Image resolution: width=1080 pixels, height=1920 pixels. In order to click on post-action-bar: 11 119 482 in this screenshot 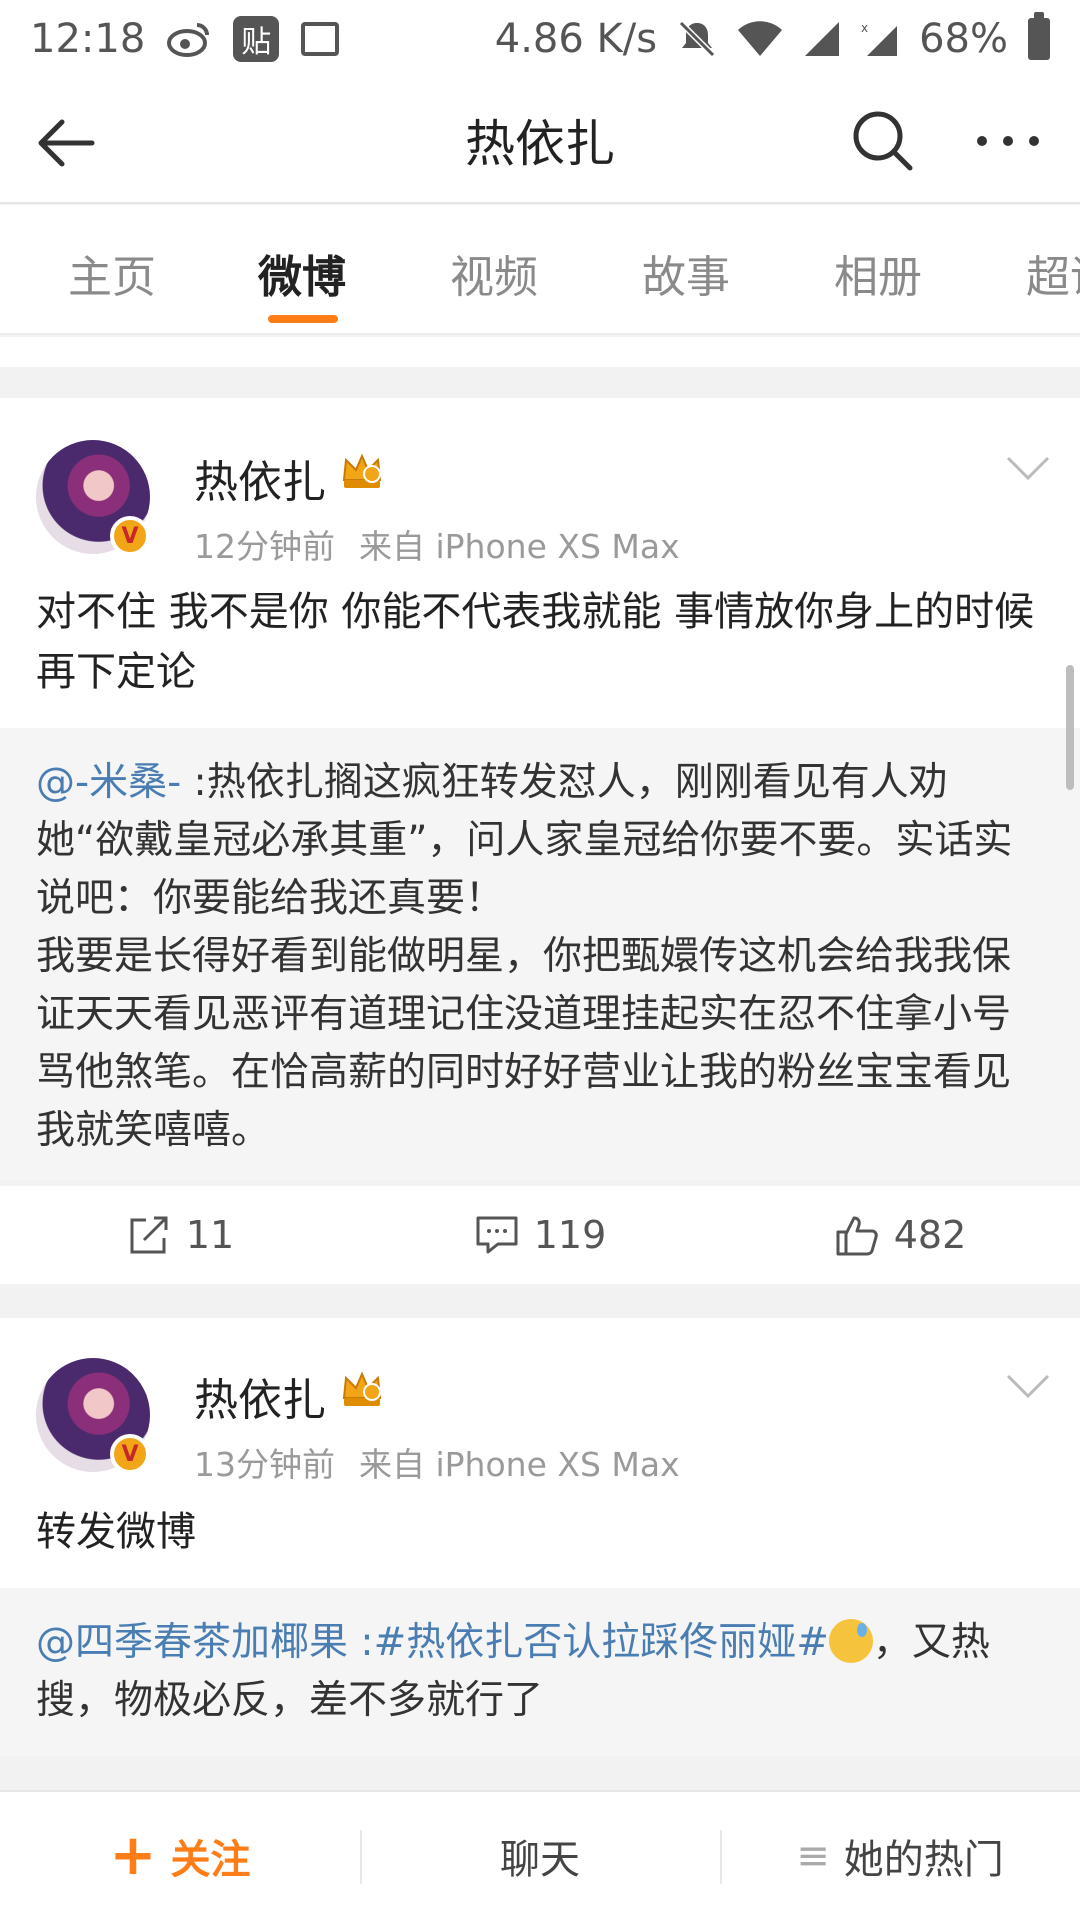, I will do `click(540, 1235)`.